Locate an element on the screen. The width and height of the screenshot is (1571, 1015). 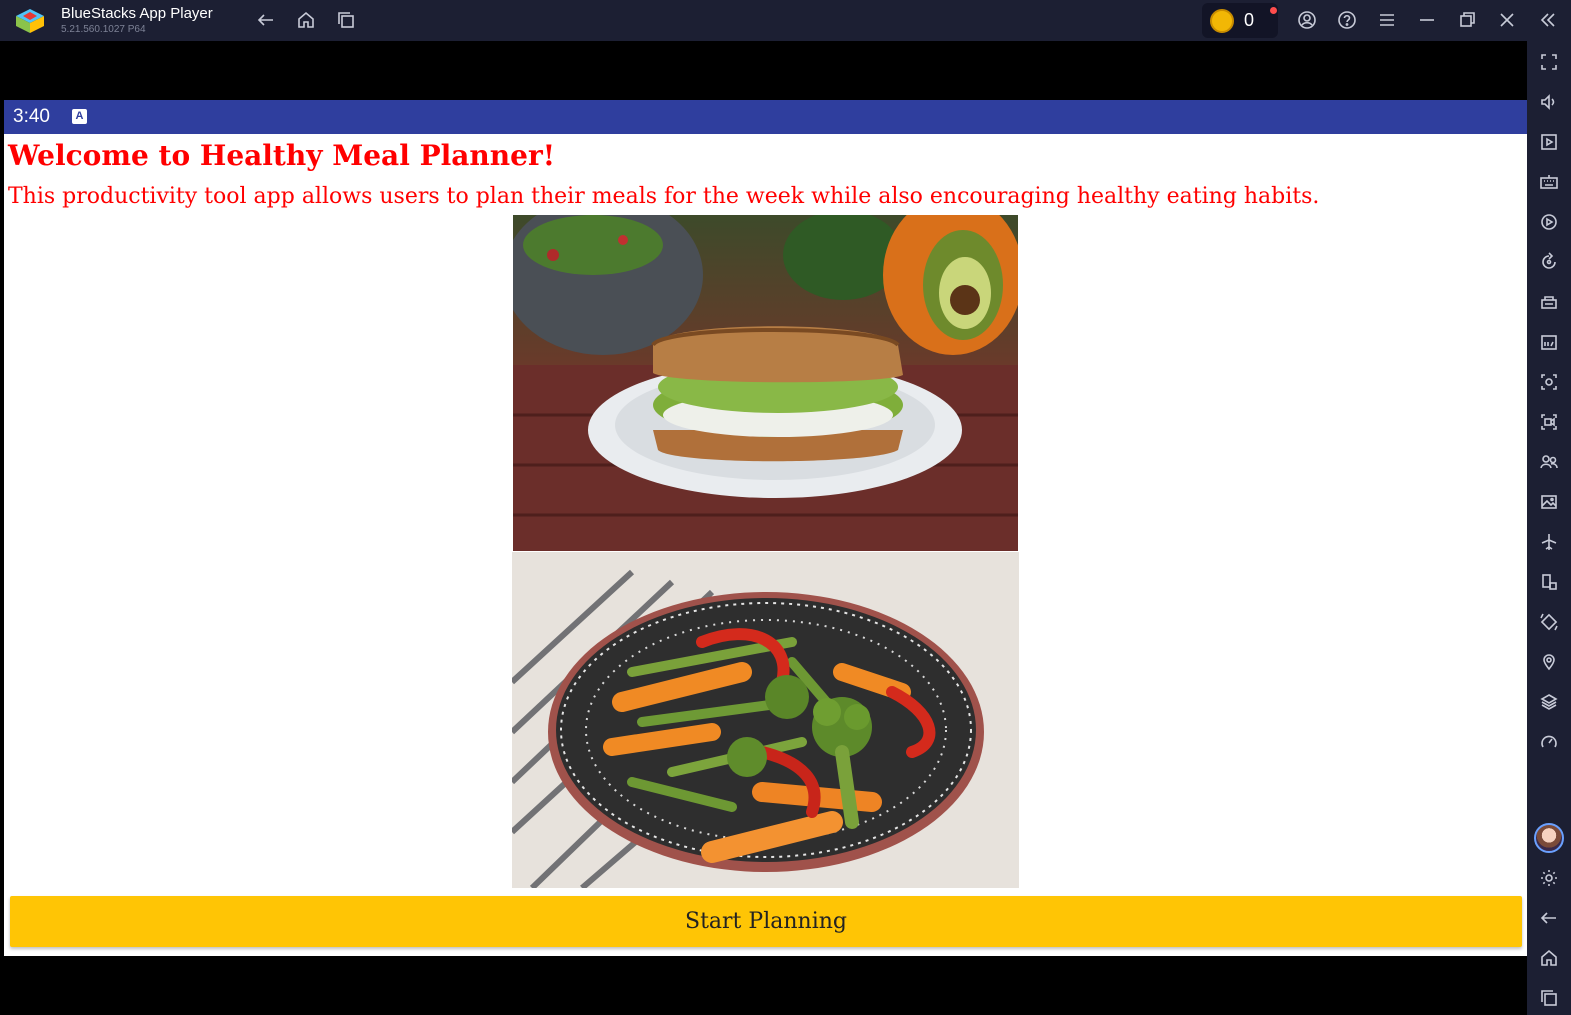
record-icon is located at coordinates (1549, 422).